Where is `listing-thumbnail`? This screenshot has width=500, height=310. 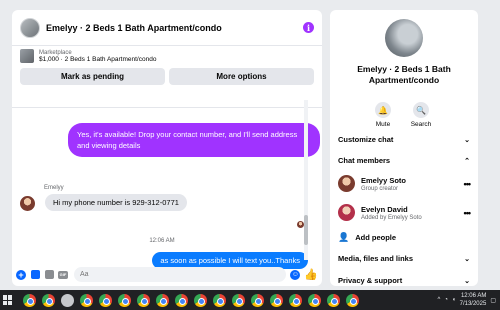 listing-thumbnail is located at coordinates (27, 56).